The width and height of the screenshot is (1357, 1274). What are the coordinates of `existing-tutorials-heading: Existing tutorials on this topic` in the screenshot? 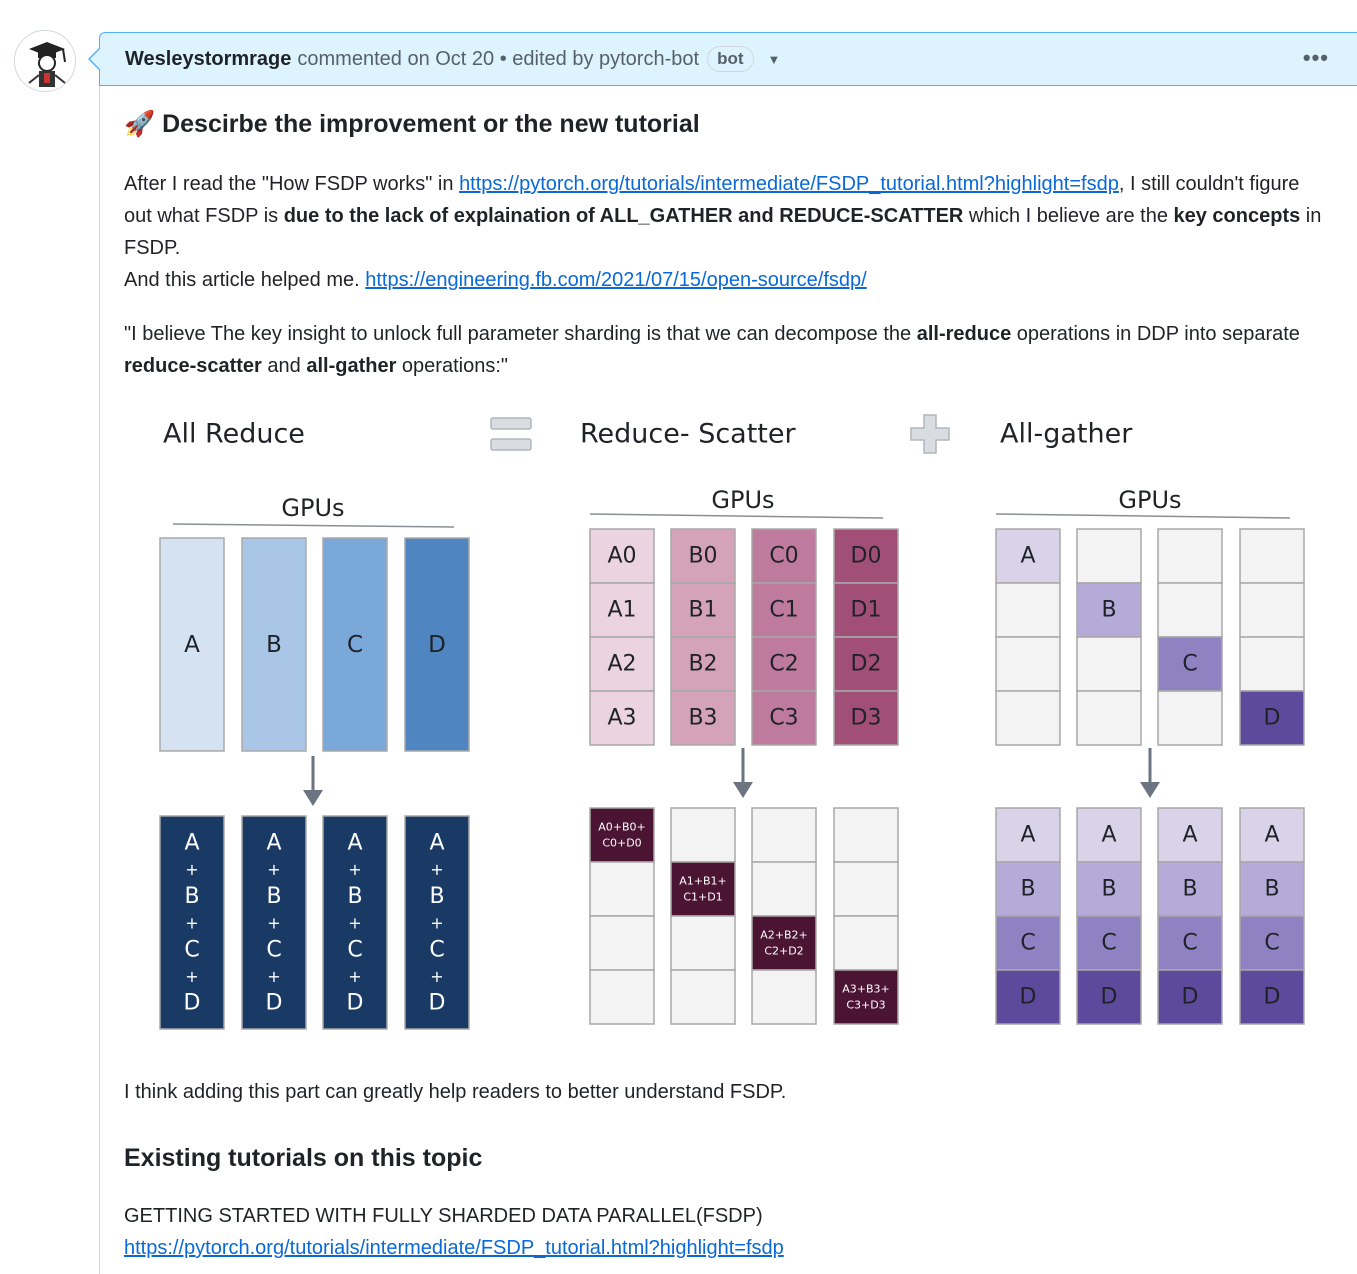 It's located at (726, 1158).